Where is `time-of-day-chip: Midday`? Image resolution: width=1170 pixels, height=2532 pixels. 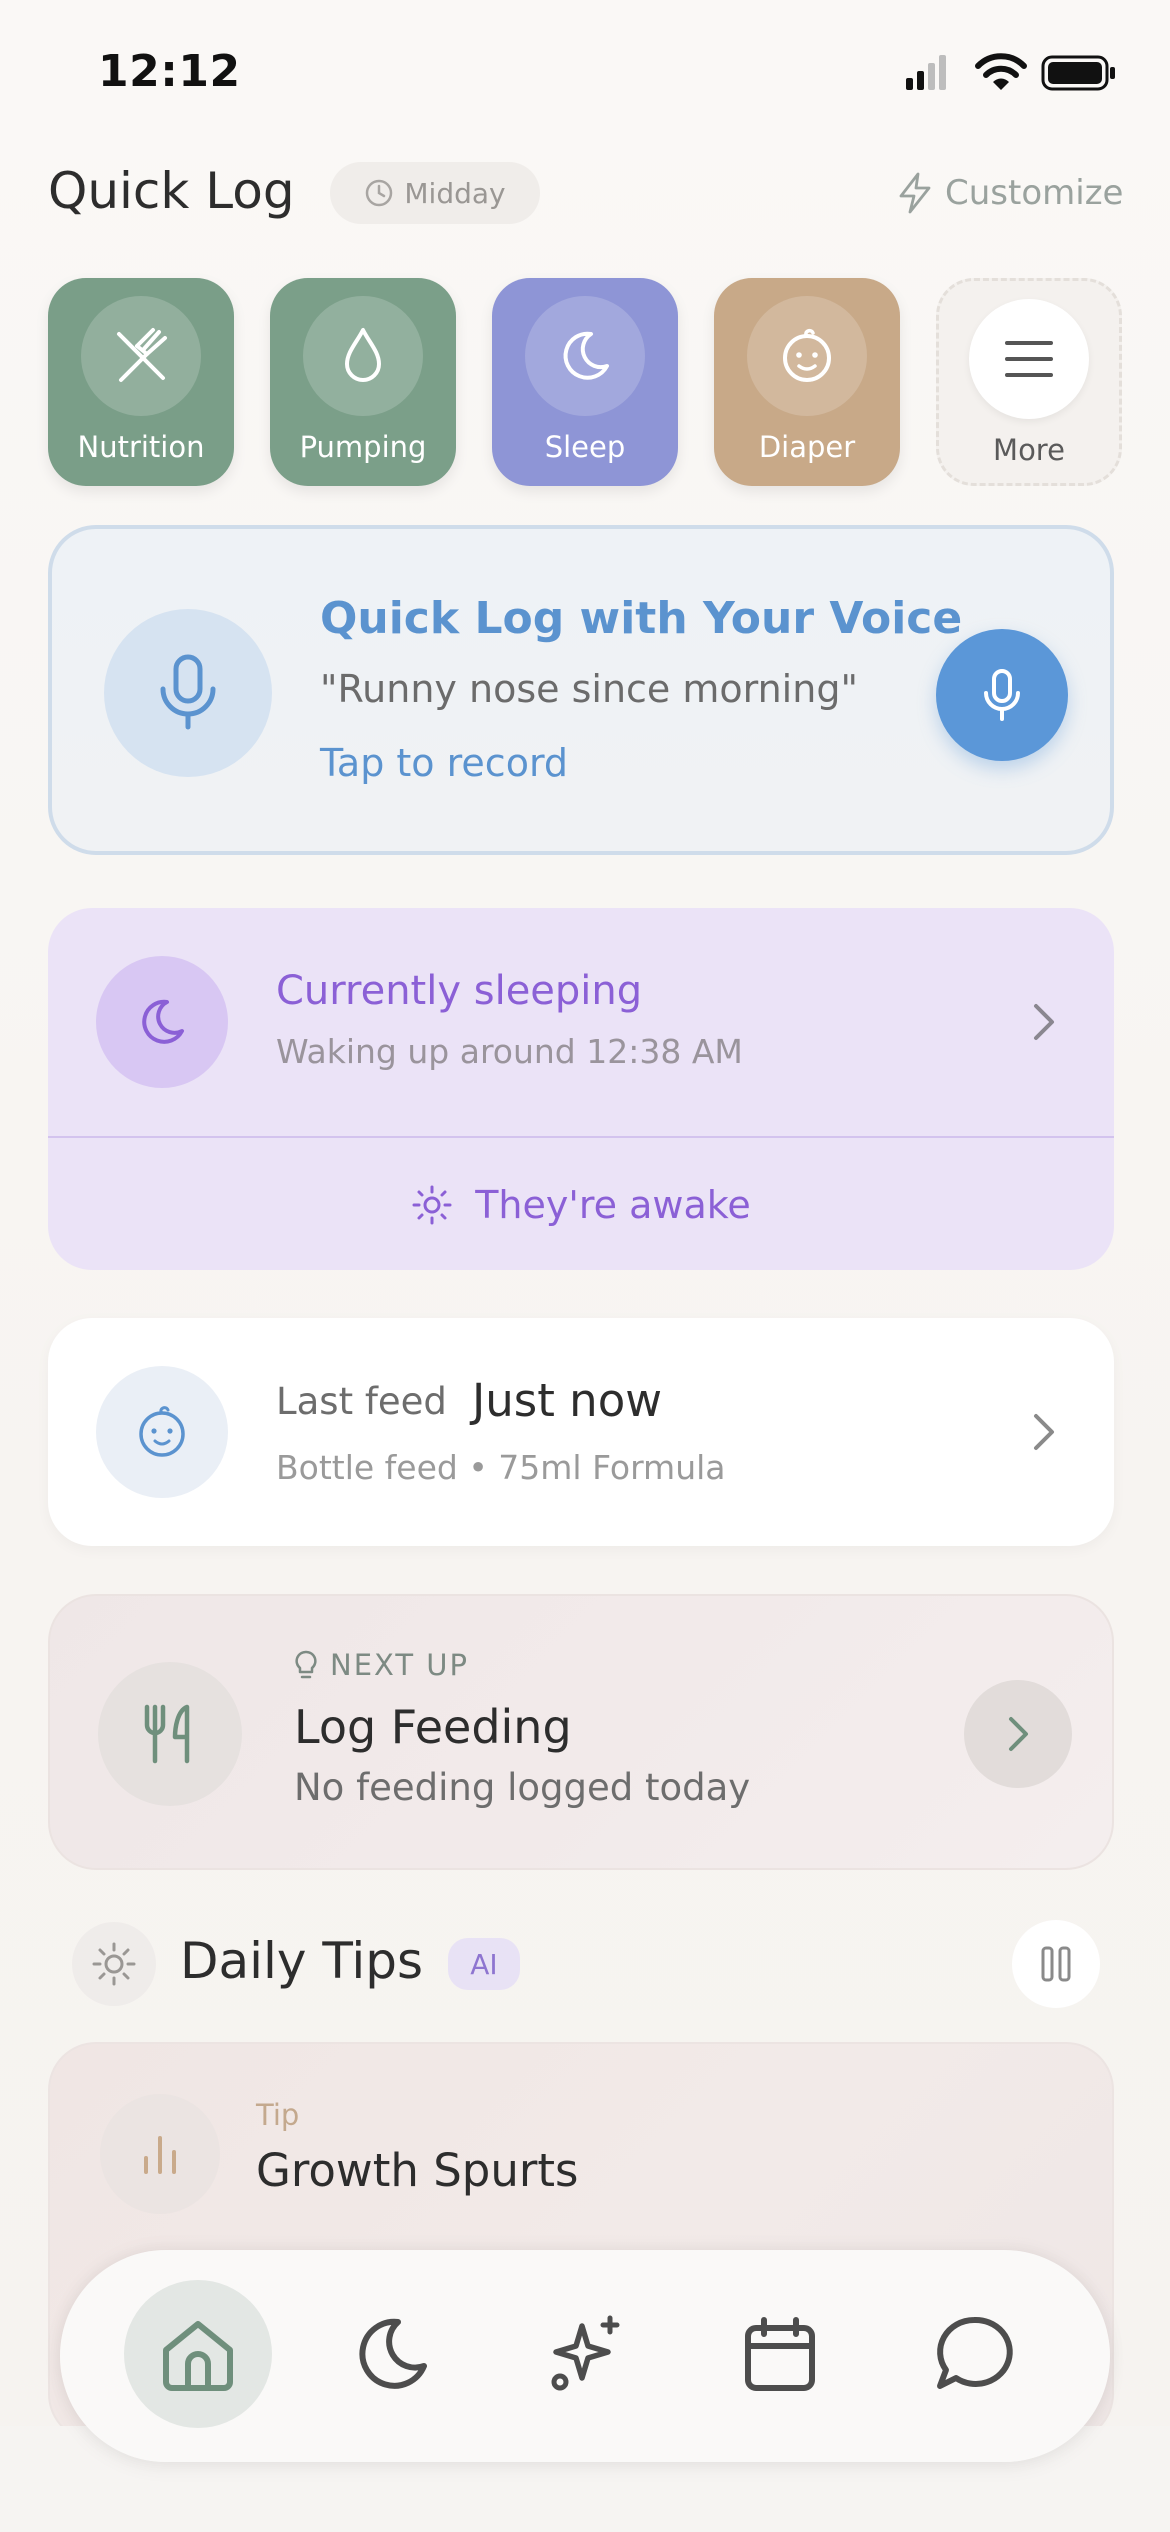 time-of-day-chip: Midday is located at coordinates (435, 193).